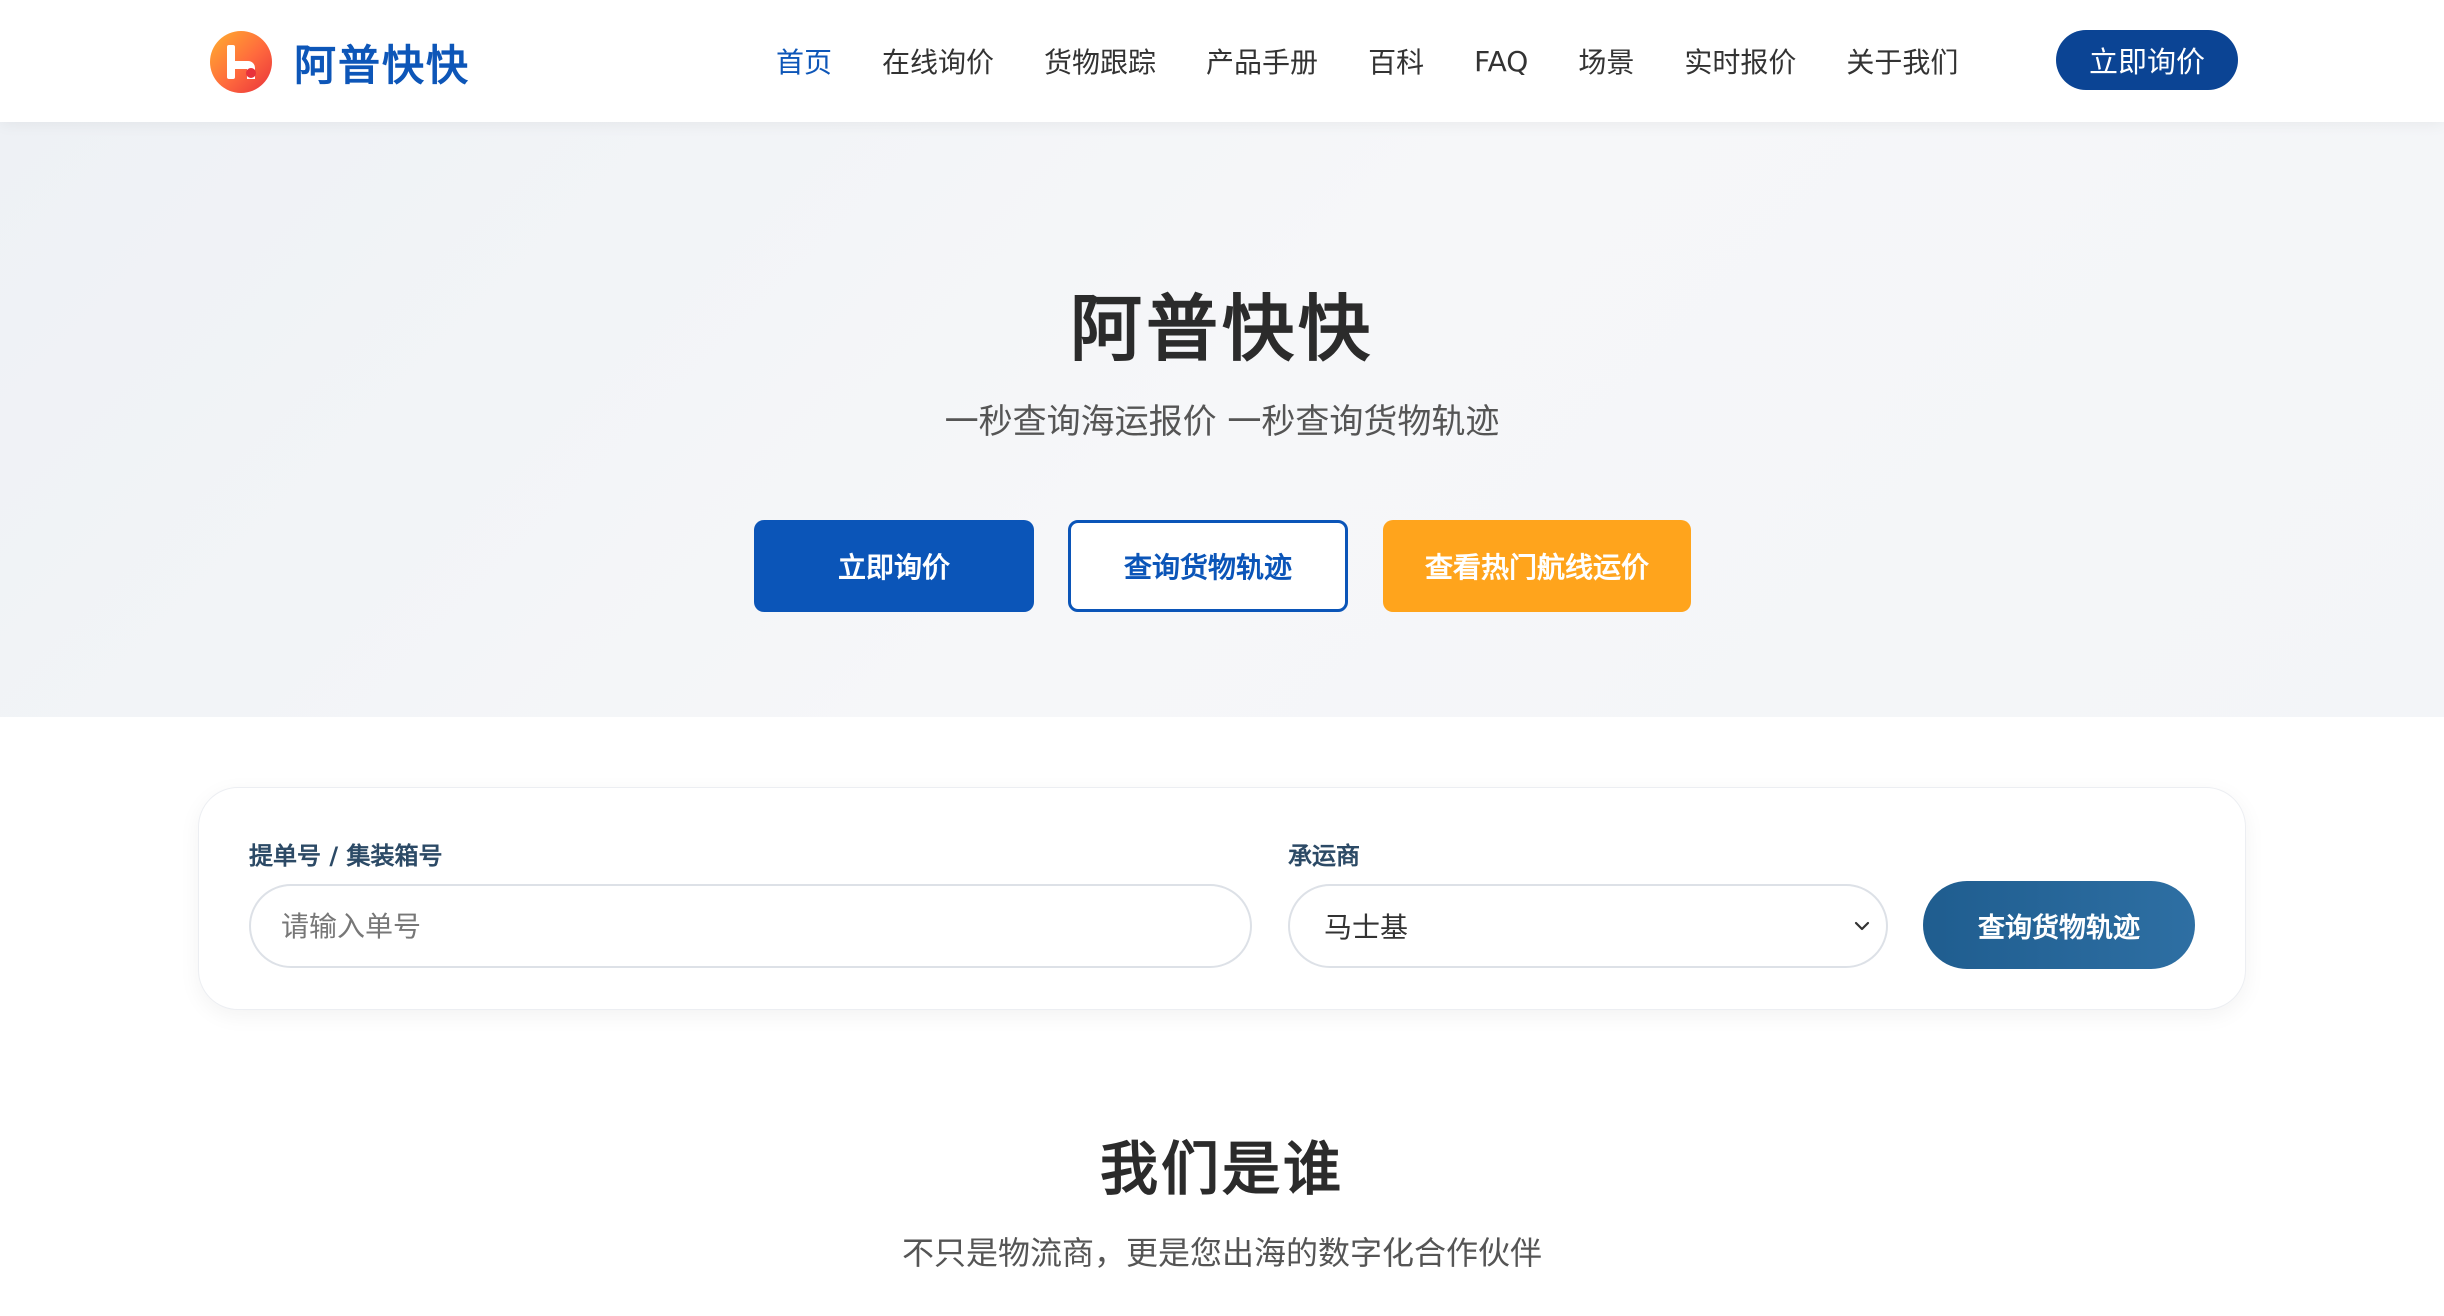  What do you see at coordinates (804, 61) in the screenshot?
I see `nav-item-home: 首页` at bounding box center [804, 61].